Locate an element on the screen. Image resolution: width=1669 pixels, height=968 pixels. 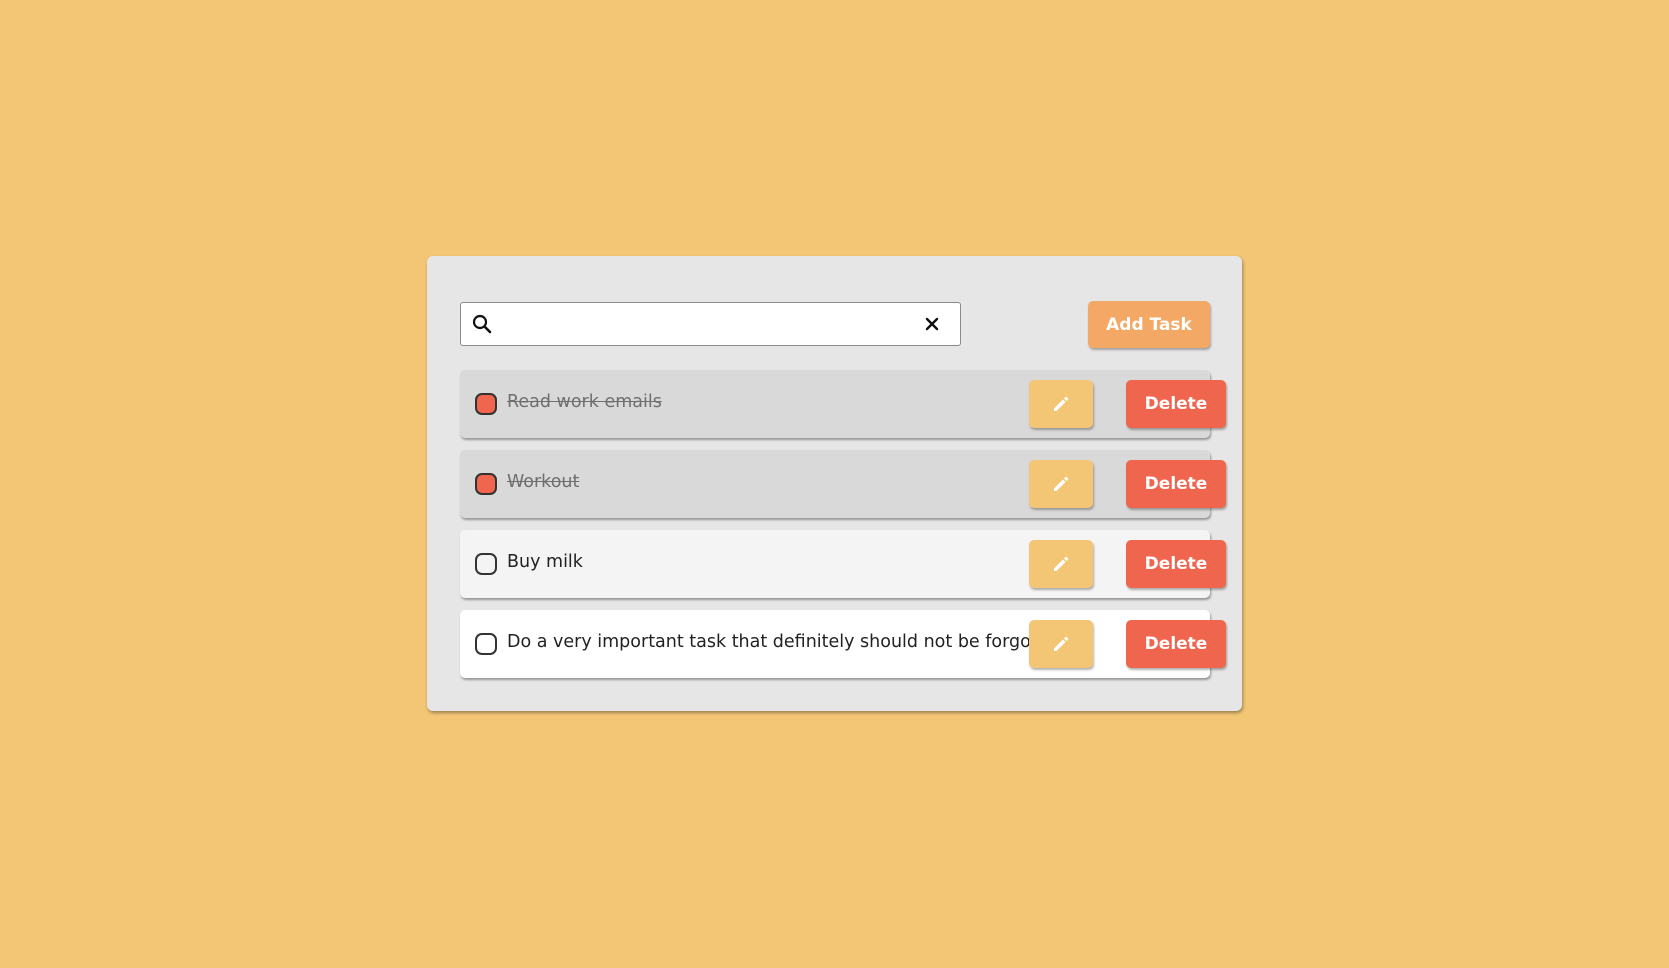
search-input is located at coordinates (708, 325).